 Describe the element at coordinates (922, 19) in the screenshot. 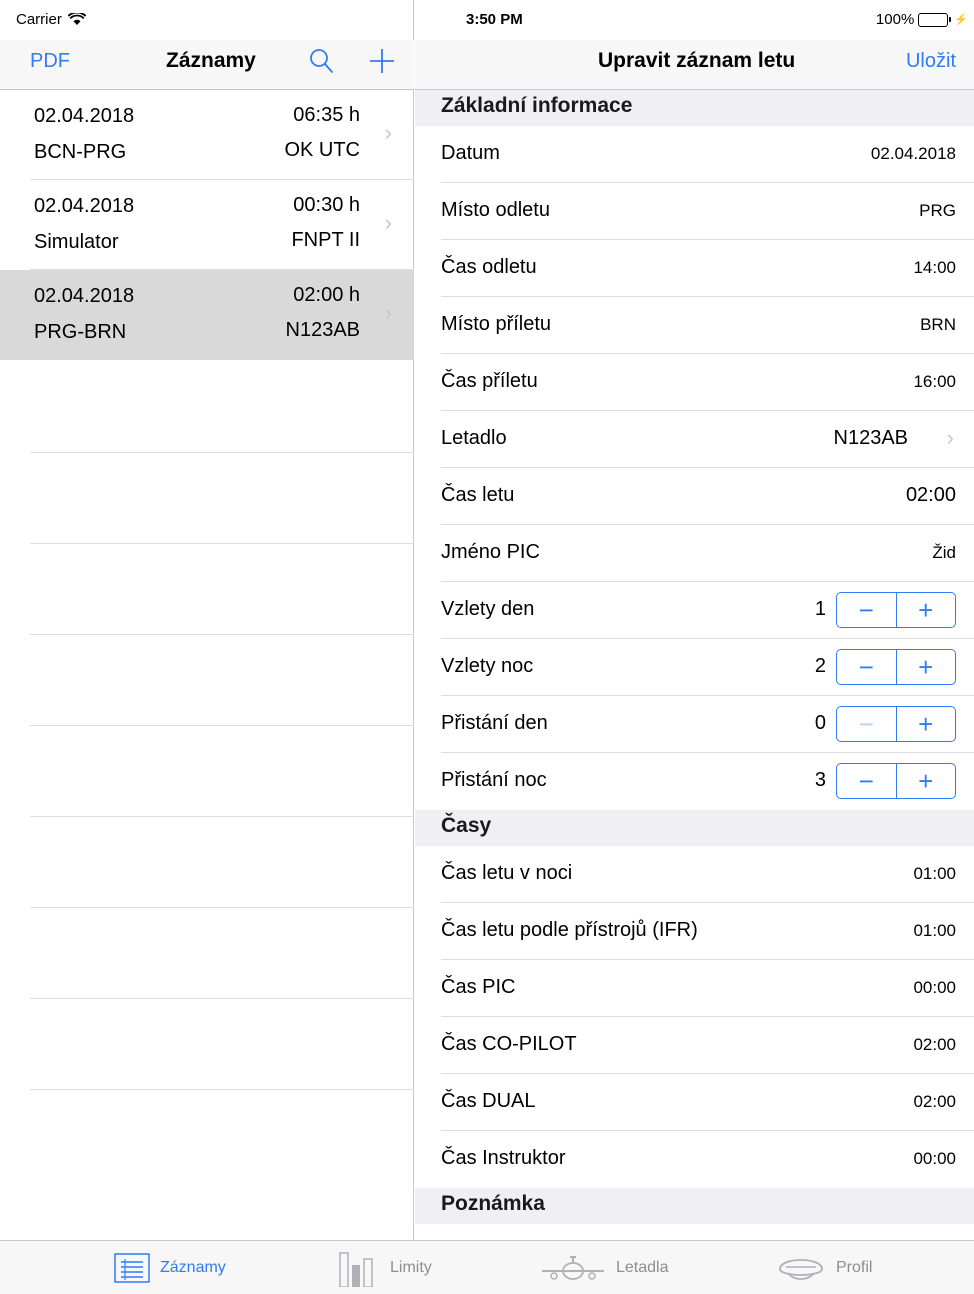

I see `battery-info: 100% ⚡` at that location.